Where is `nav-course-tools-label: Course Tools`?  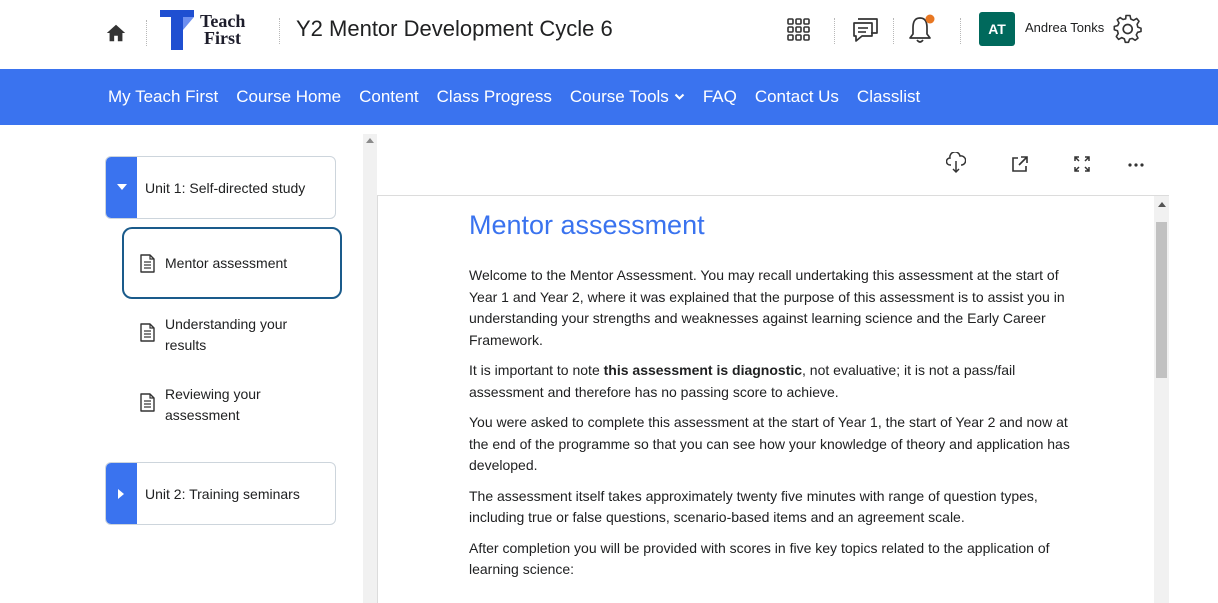 nav-course-tools-label: Course Tools is located at coordinates (619, 96).